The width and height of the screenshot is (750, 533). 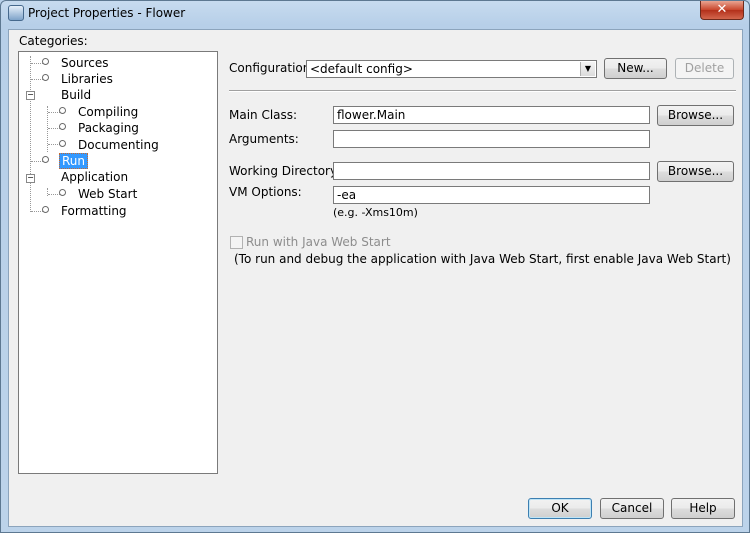 What do you see at coordinates (318, 242) in the screenshot?
I see `web-start-checkbox-label: Run with Java Web Start` at bounding box center [318, 242].